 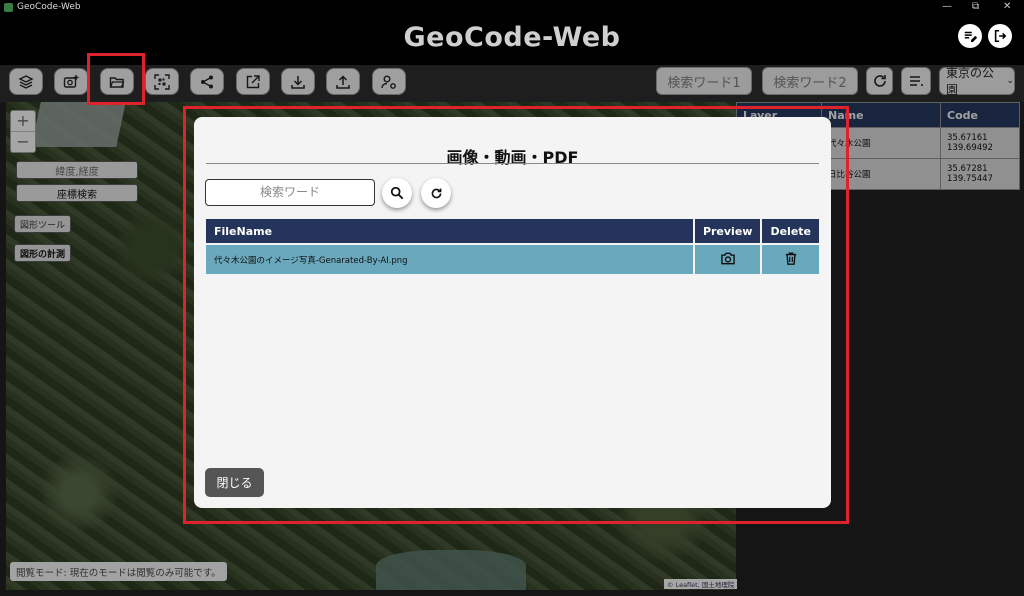 What do you see at coordinates (450, 258) in the screenshot?
I see `filename-cell: 代々木公園のイメージ写真-Genarated-By-AI.png` at bounding box center [450, 258].